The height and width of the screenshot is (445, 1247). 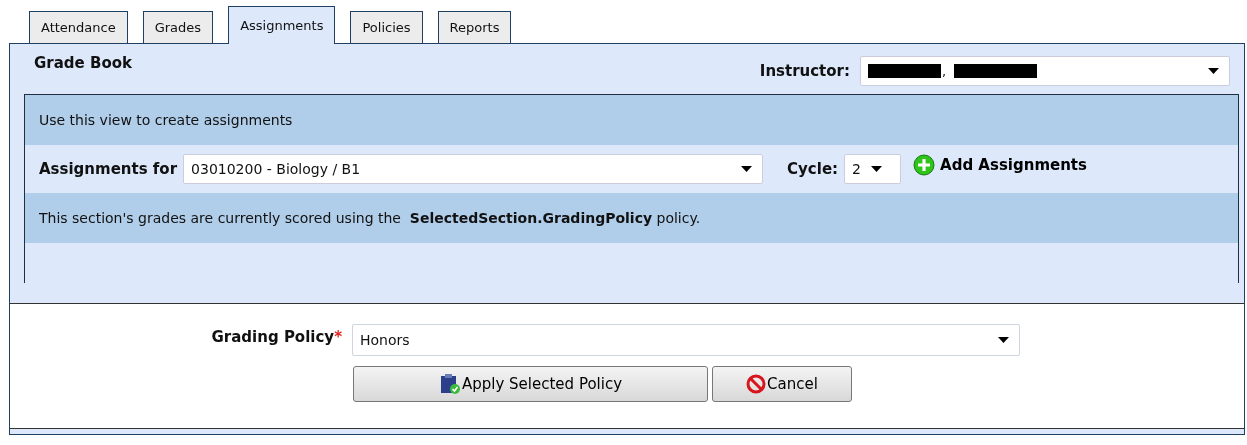 What do you see at coordinates (530, 384) in the screenshot?
I see `apply-policy-button: Apply Selected Policy` at bounding box center [530, 384].